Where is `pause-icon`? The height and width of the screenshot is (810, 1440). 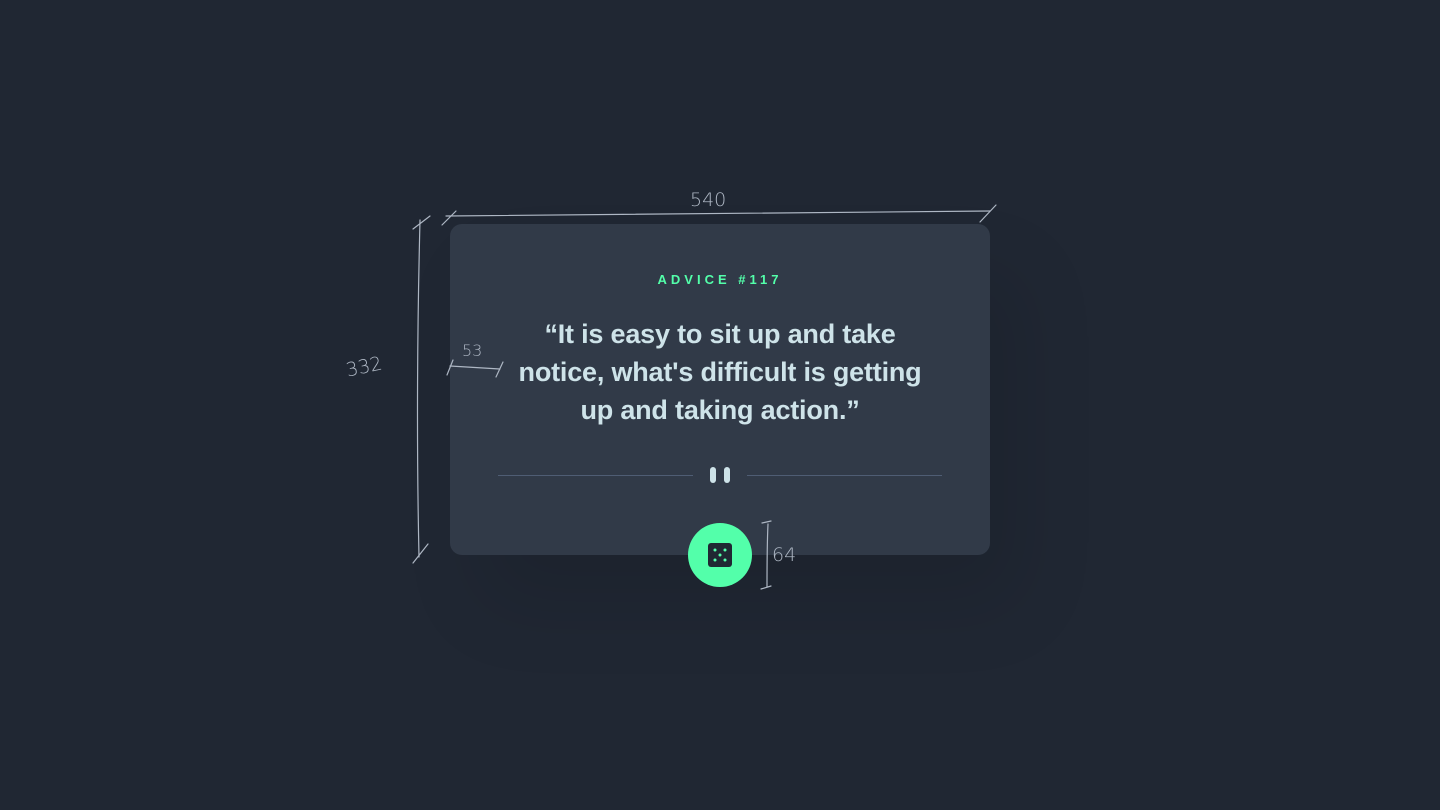 pause-icon is located at coordinates (720, 475).